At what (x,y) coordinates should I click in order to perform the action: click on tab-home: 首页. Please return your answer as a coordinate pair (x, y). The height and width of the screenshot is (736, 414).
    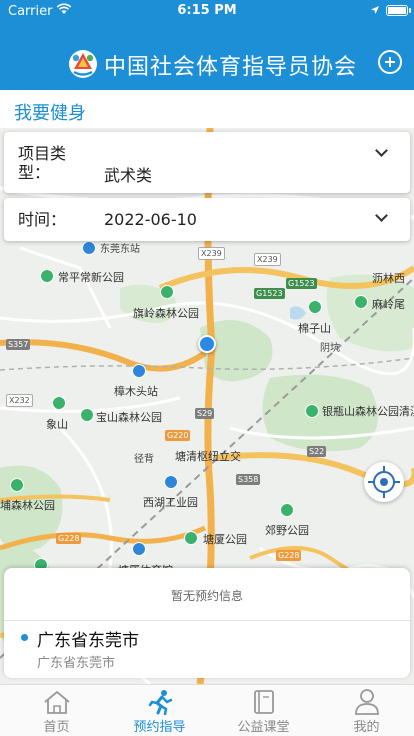
    Looking at the image, I should click on (56, 710).